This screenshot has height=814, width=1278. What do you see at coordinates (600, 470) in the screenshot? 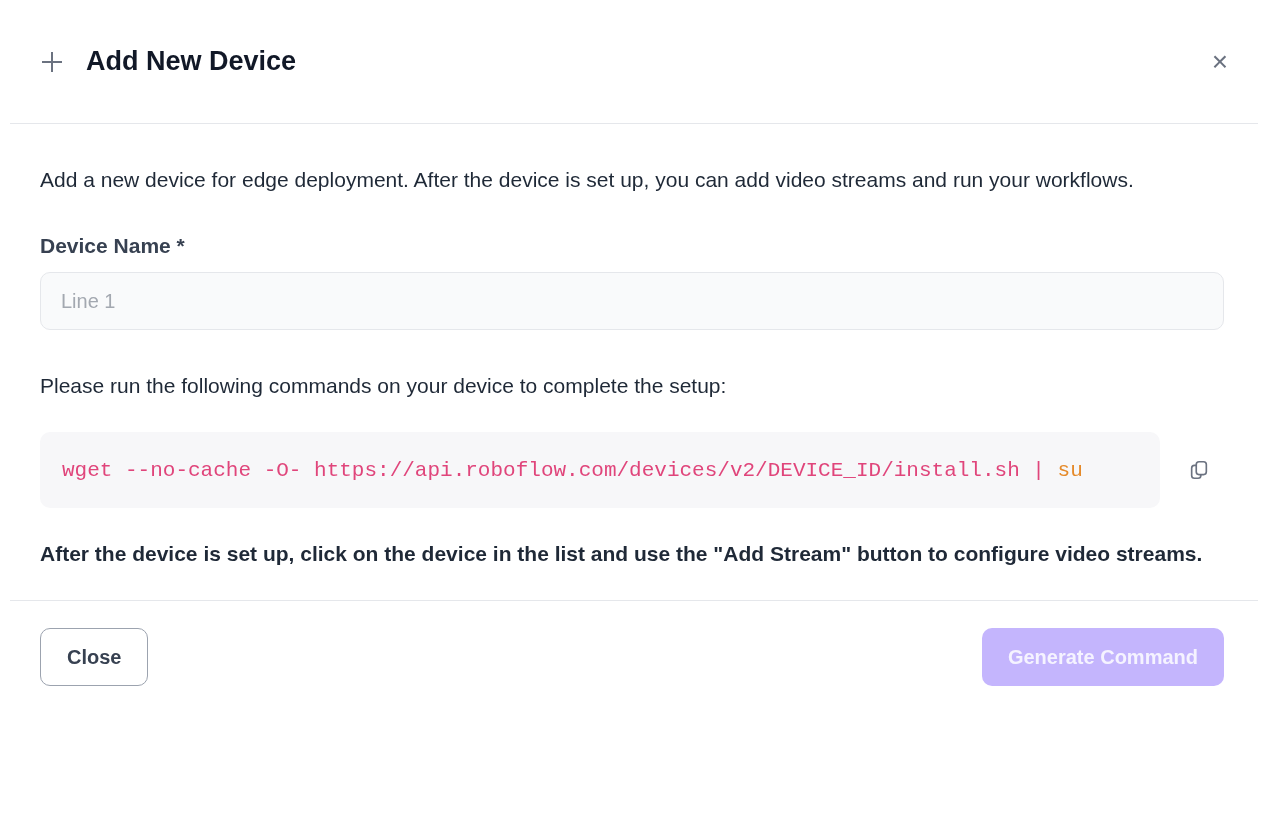
I see `command-code-block: wget --no-cache -O- https://api.roboflow.com/devices/v2/DEVICE_ID/install.sh | su` at bounding box center [600, 470].